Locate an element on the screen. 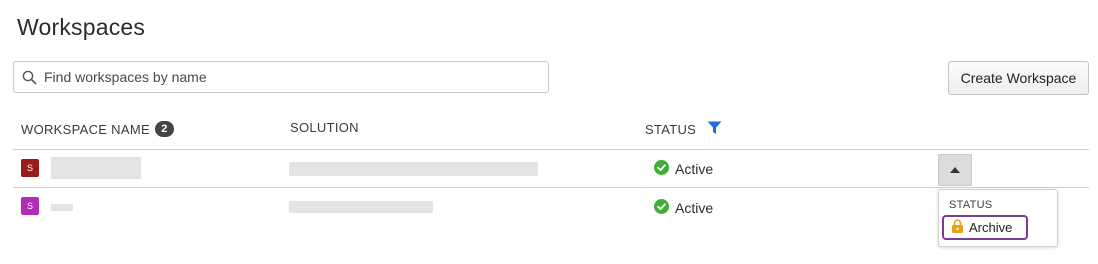 This screenshot has width=1098, height=264. caret-up-icon is located at coordinates (955, 170).